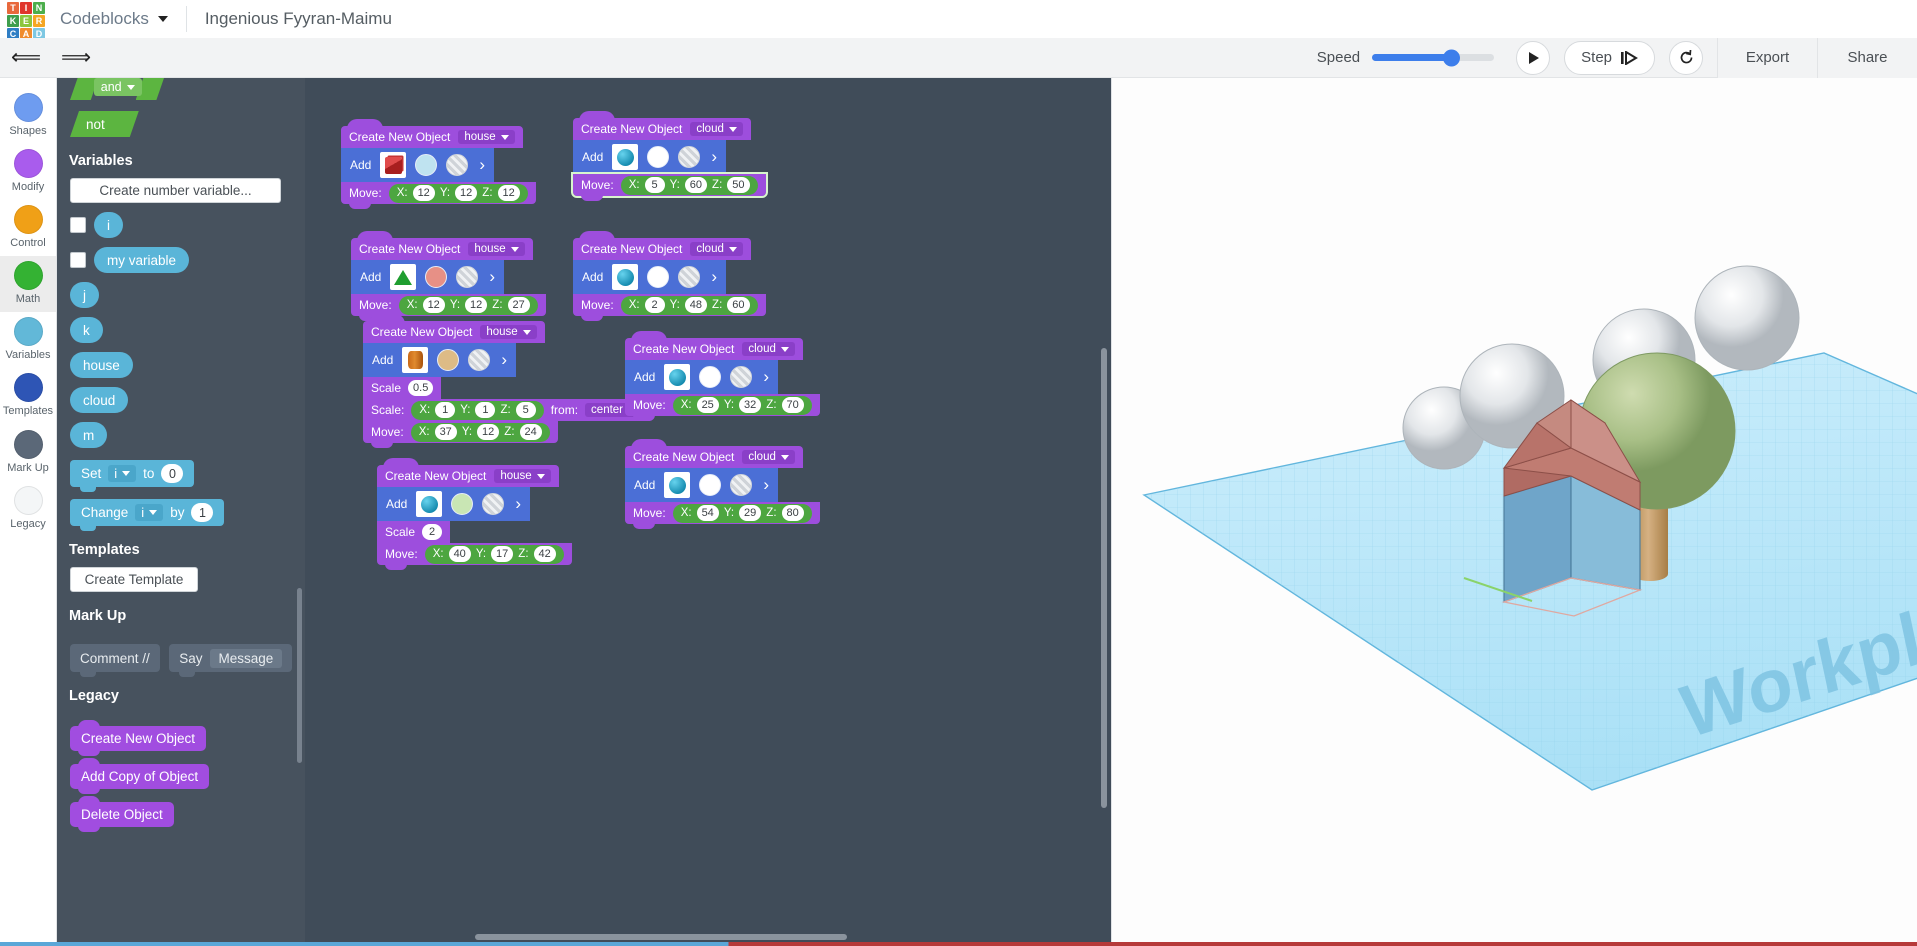 This screenshot has width=1917, height=946. What do you see at coordinates (185, 89) in the screenshot?
I see `palette-block-and: and` at bounding box center [185, 89].